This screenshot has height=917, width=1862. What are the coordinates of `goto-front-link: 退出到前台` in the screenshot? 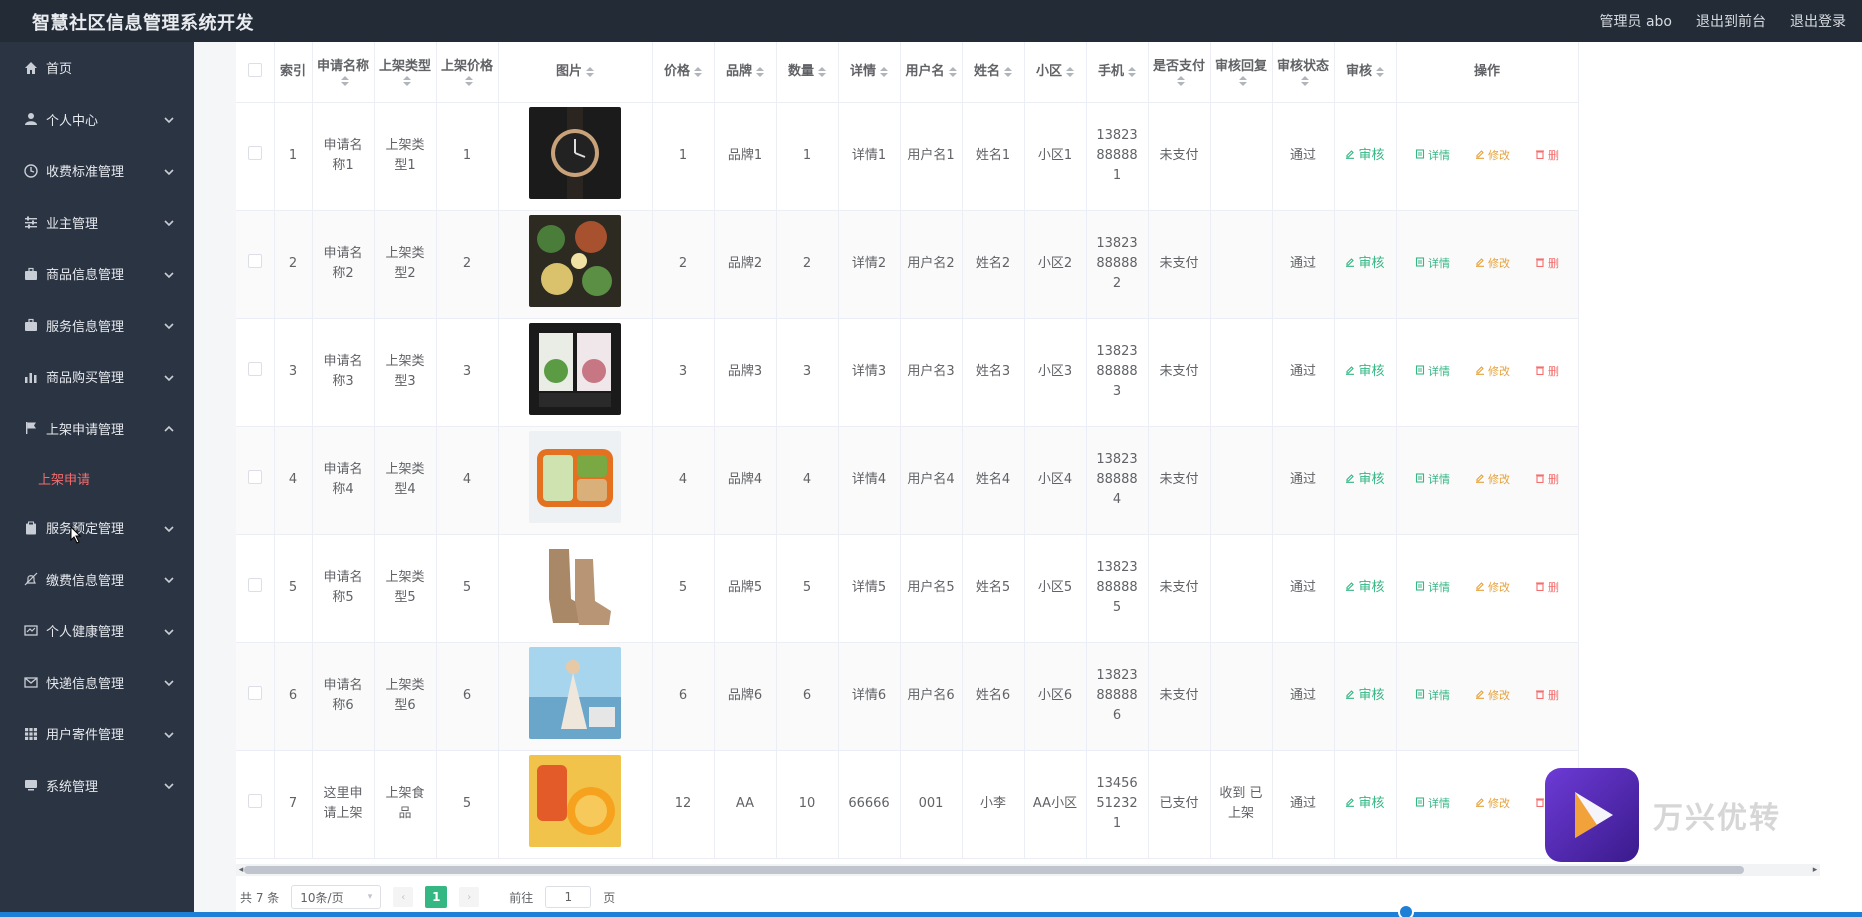 It's located at (1731, 21).